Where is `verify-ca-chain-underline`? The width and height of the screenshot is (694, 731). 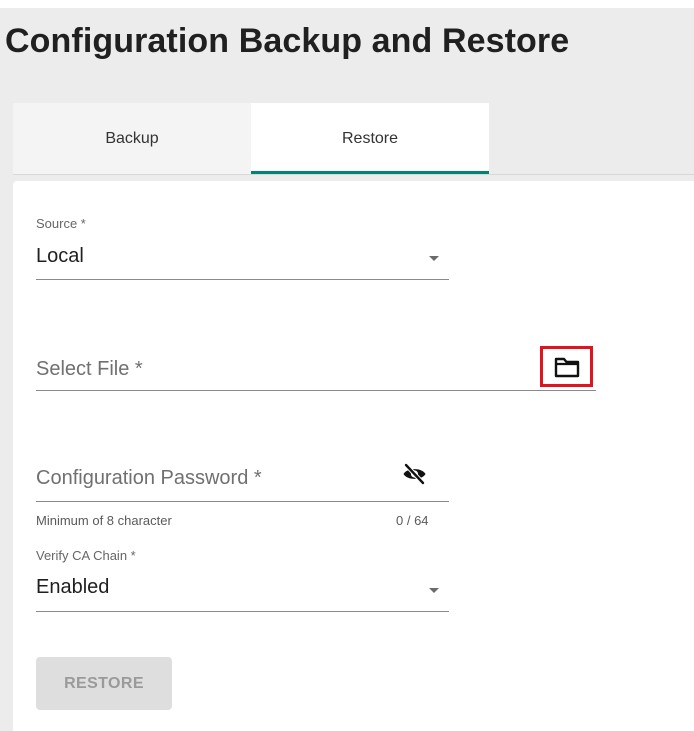 verify-ca-chain-underline is located at coordinates (242, 611).